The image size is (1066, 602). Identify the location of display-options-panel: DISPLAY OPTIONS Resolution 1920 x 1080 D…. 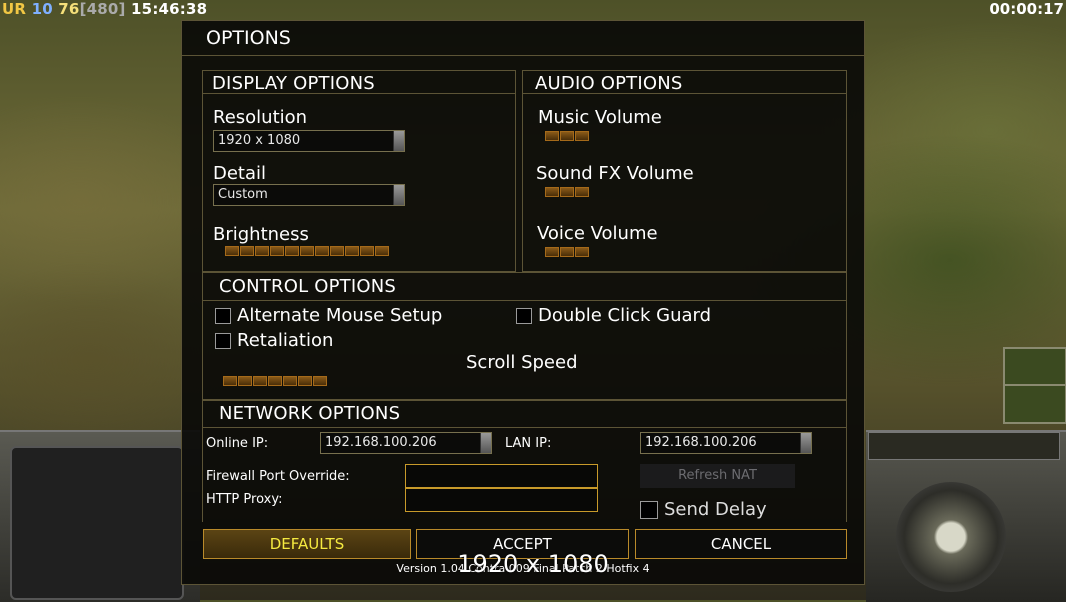
(359, 171).